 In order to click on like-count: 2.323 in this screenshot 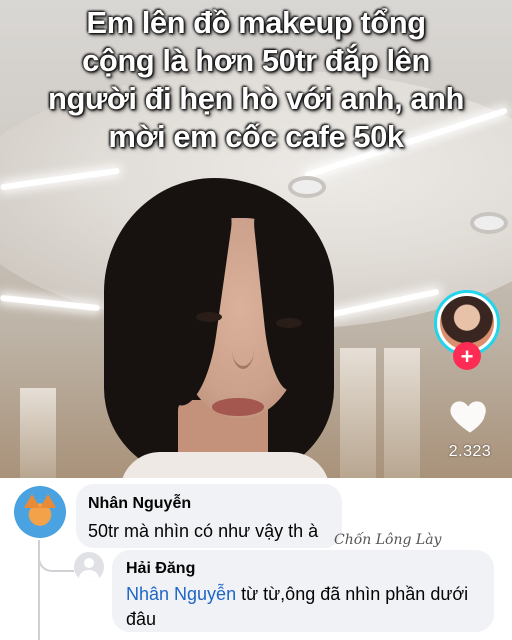, I will do `click(470, 451)`.